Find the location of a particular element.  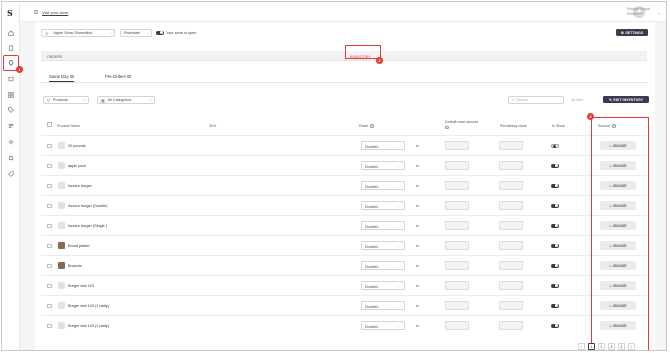

puzzle-icon is located at coordinates (11, 158).